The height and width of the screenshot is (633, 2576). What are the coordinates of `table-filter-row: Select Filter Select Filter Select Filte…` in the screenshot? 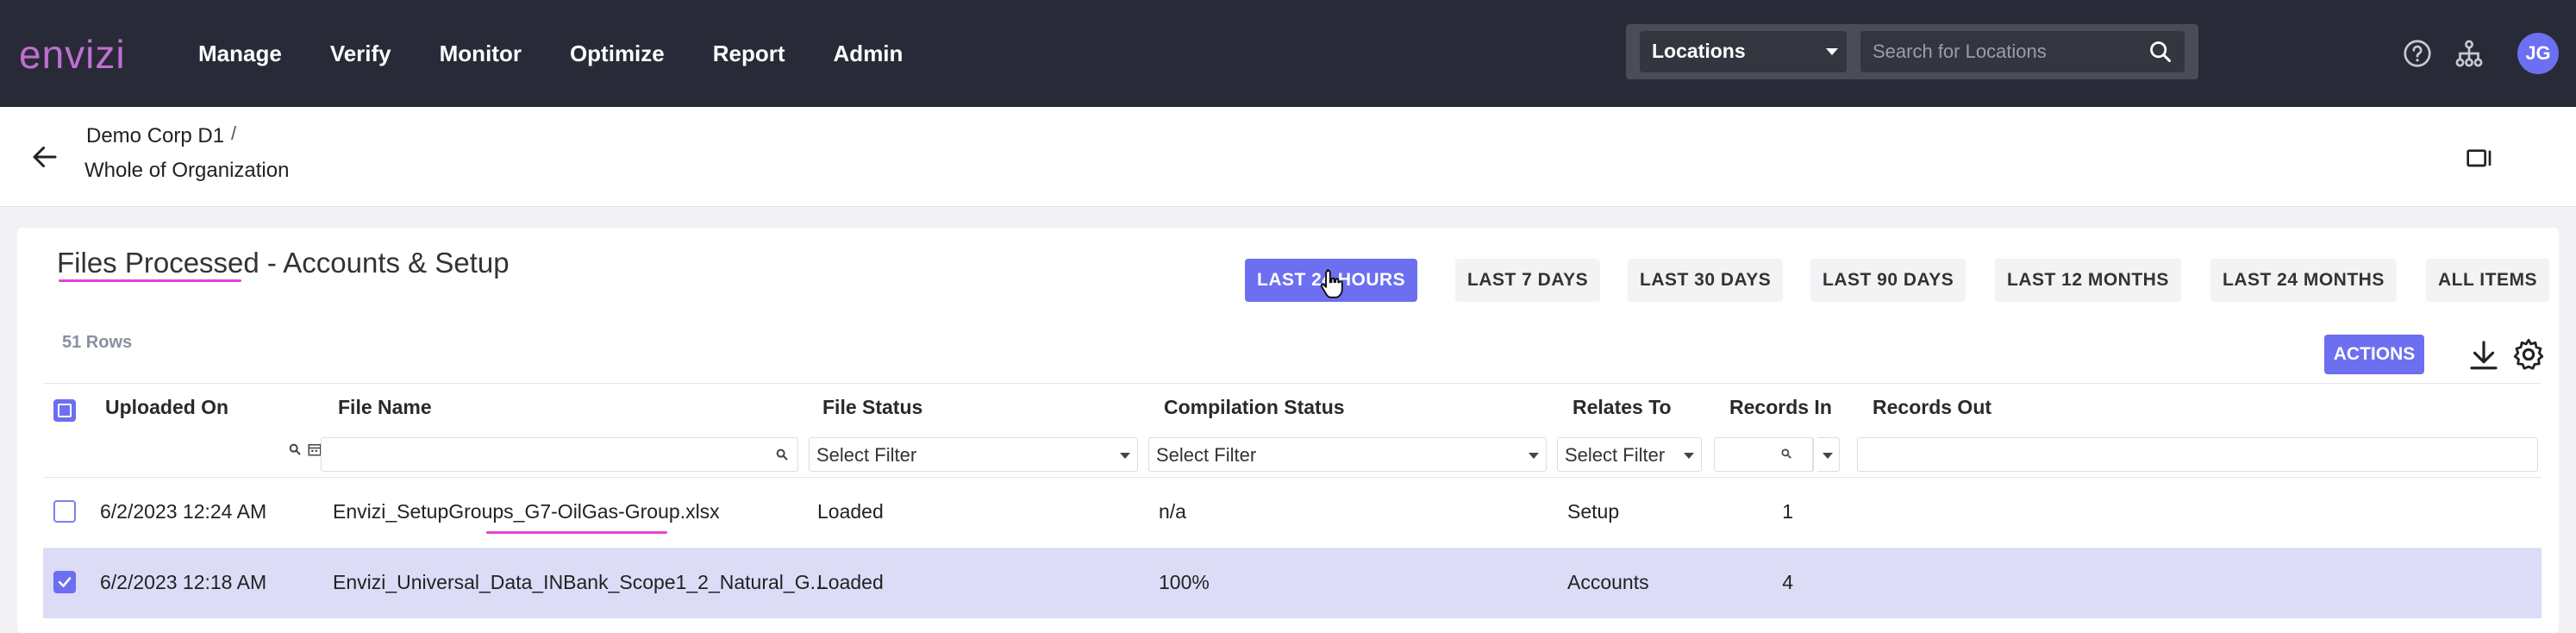 It's located at (1292, 454).